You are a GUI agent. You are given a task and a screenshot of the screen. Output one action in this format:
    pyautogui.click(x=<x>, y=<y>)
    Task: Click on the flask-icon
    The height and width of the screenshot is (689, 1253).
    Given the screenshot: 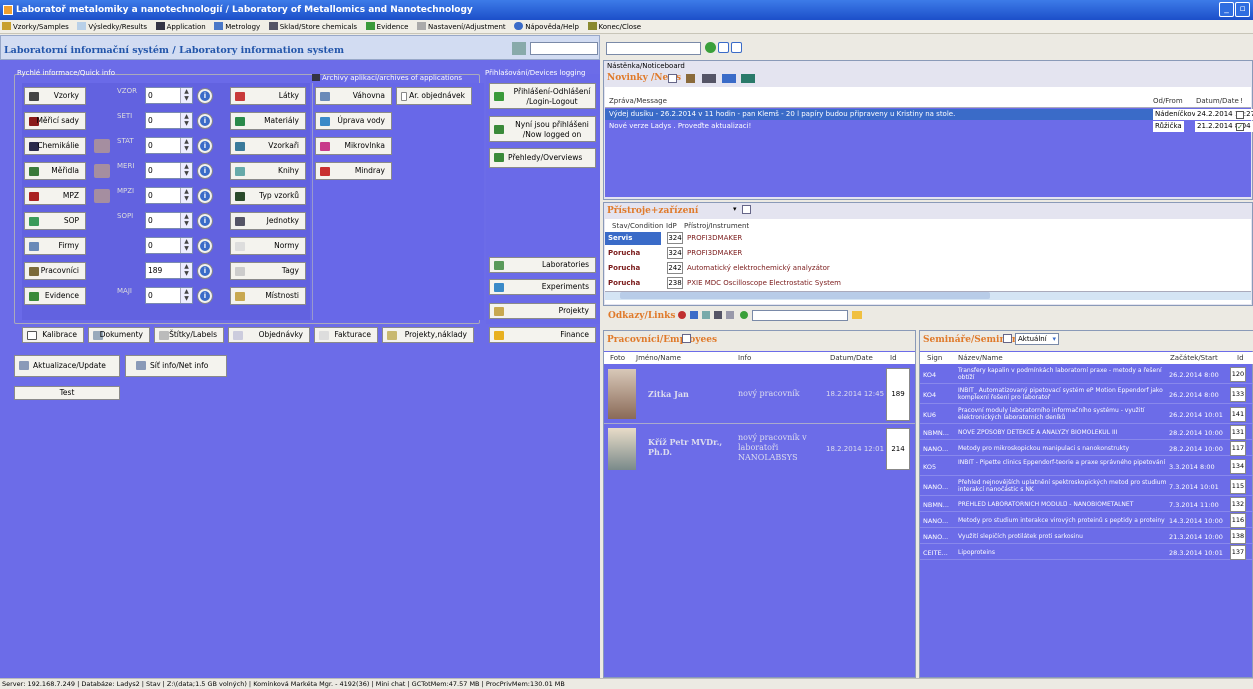 What is the action you would take?
    pyautogui.click(x=519, y=48)
    